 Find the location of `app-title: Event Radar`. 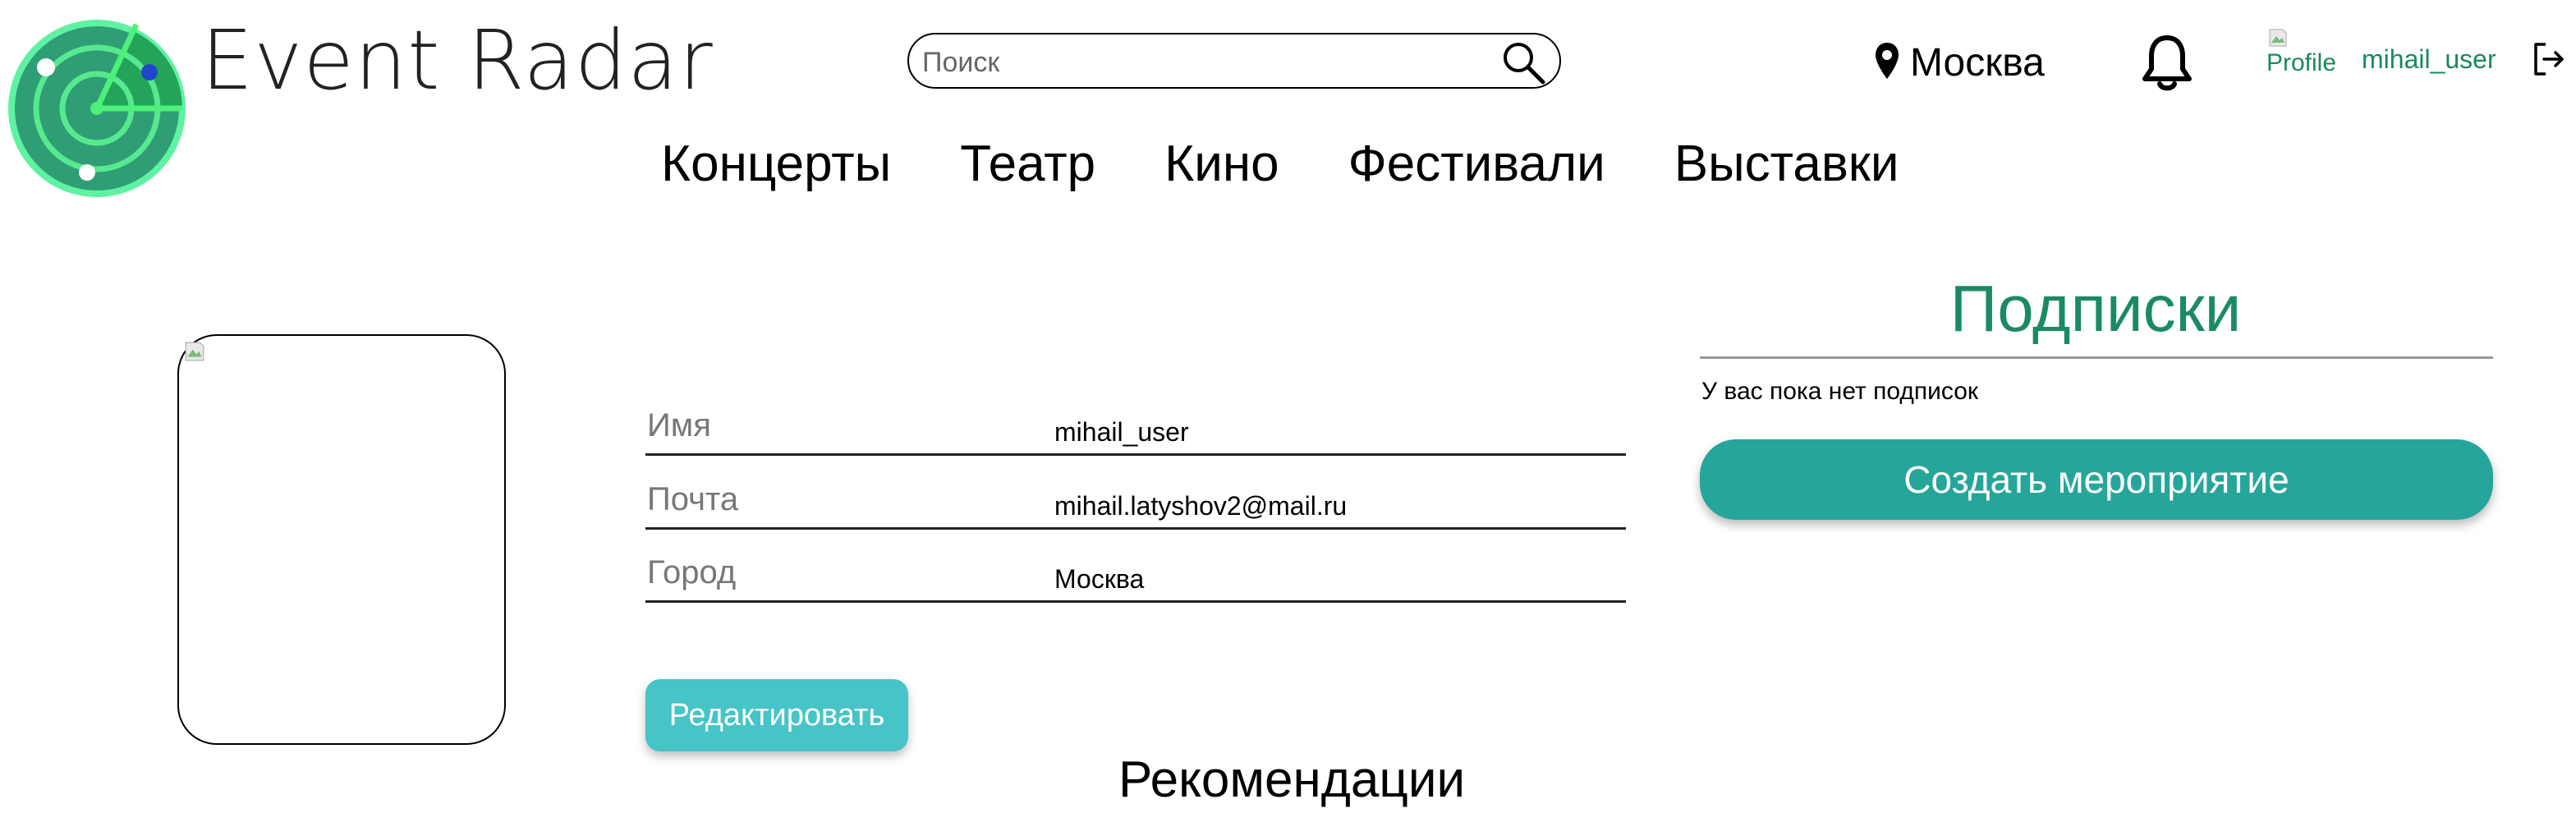

app-title: Event Radar is located at coordinates (457, 60).